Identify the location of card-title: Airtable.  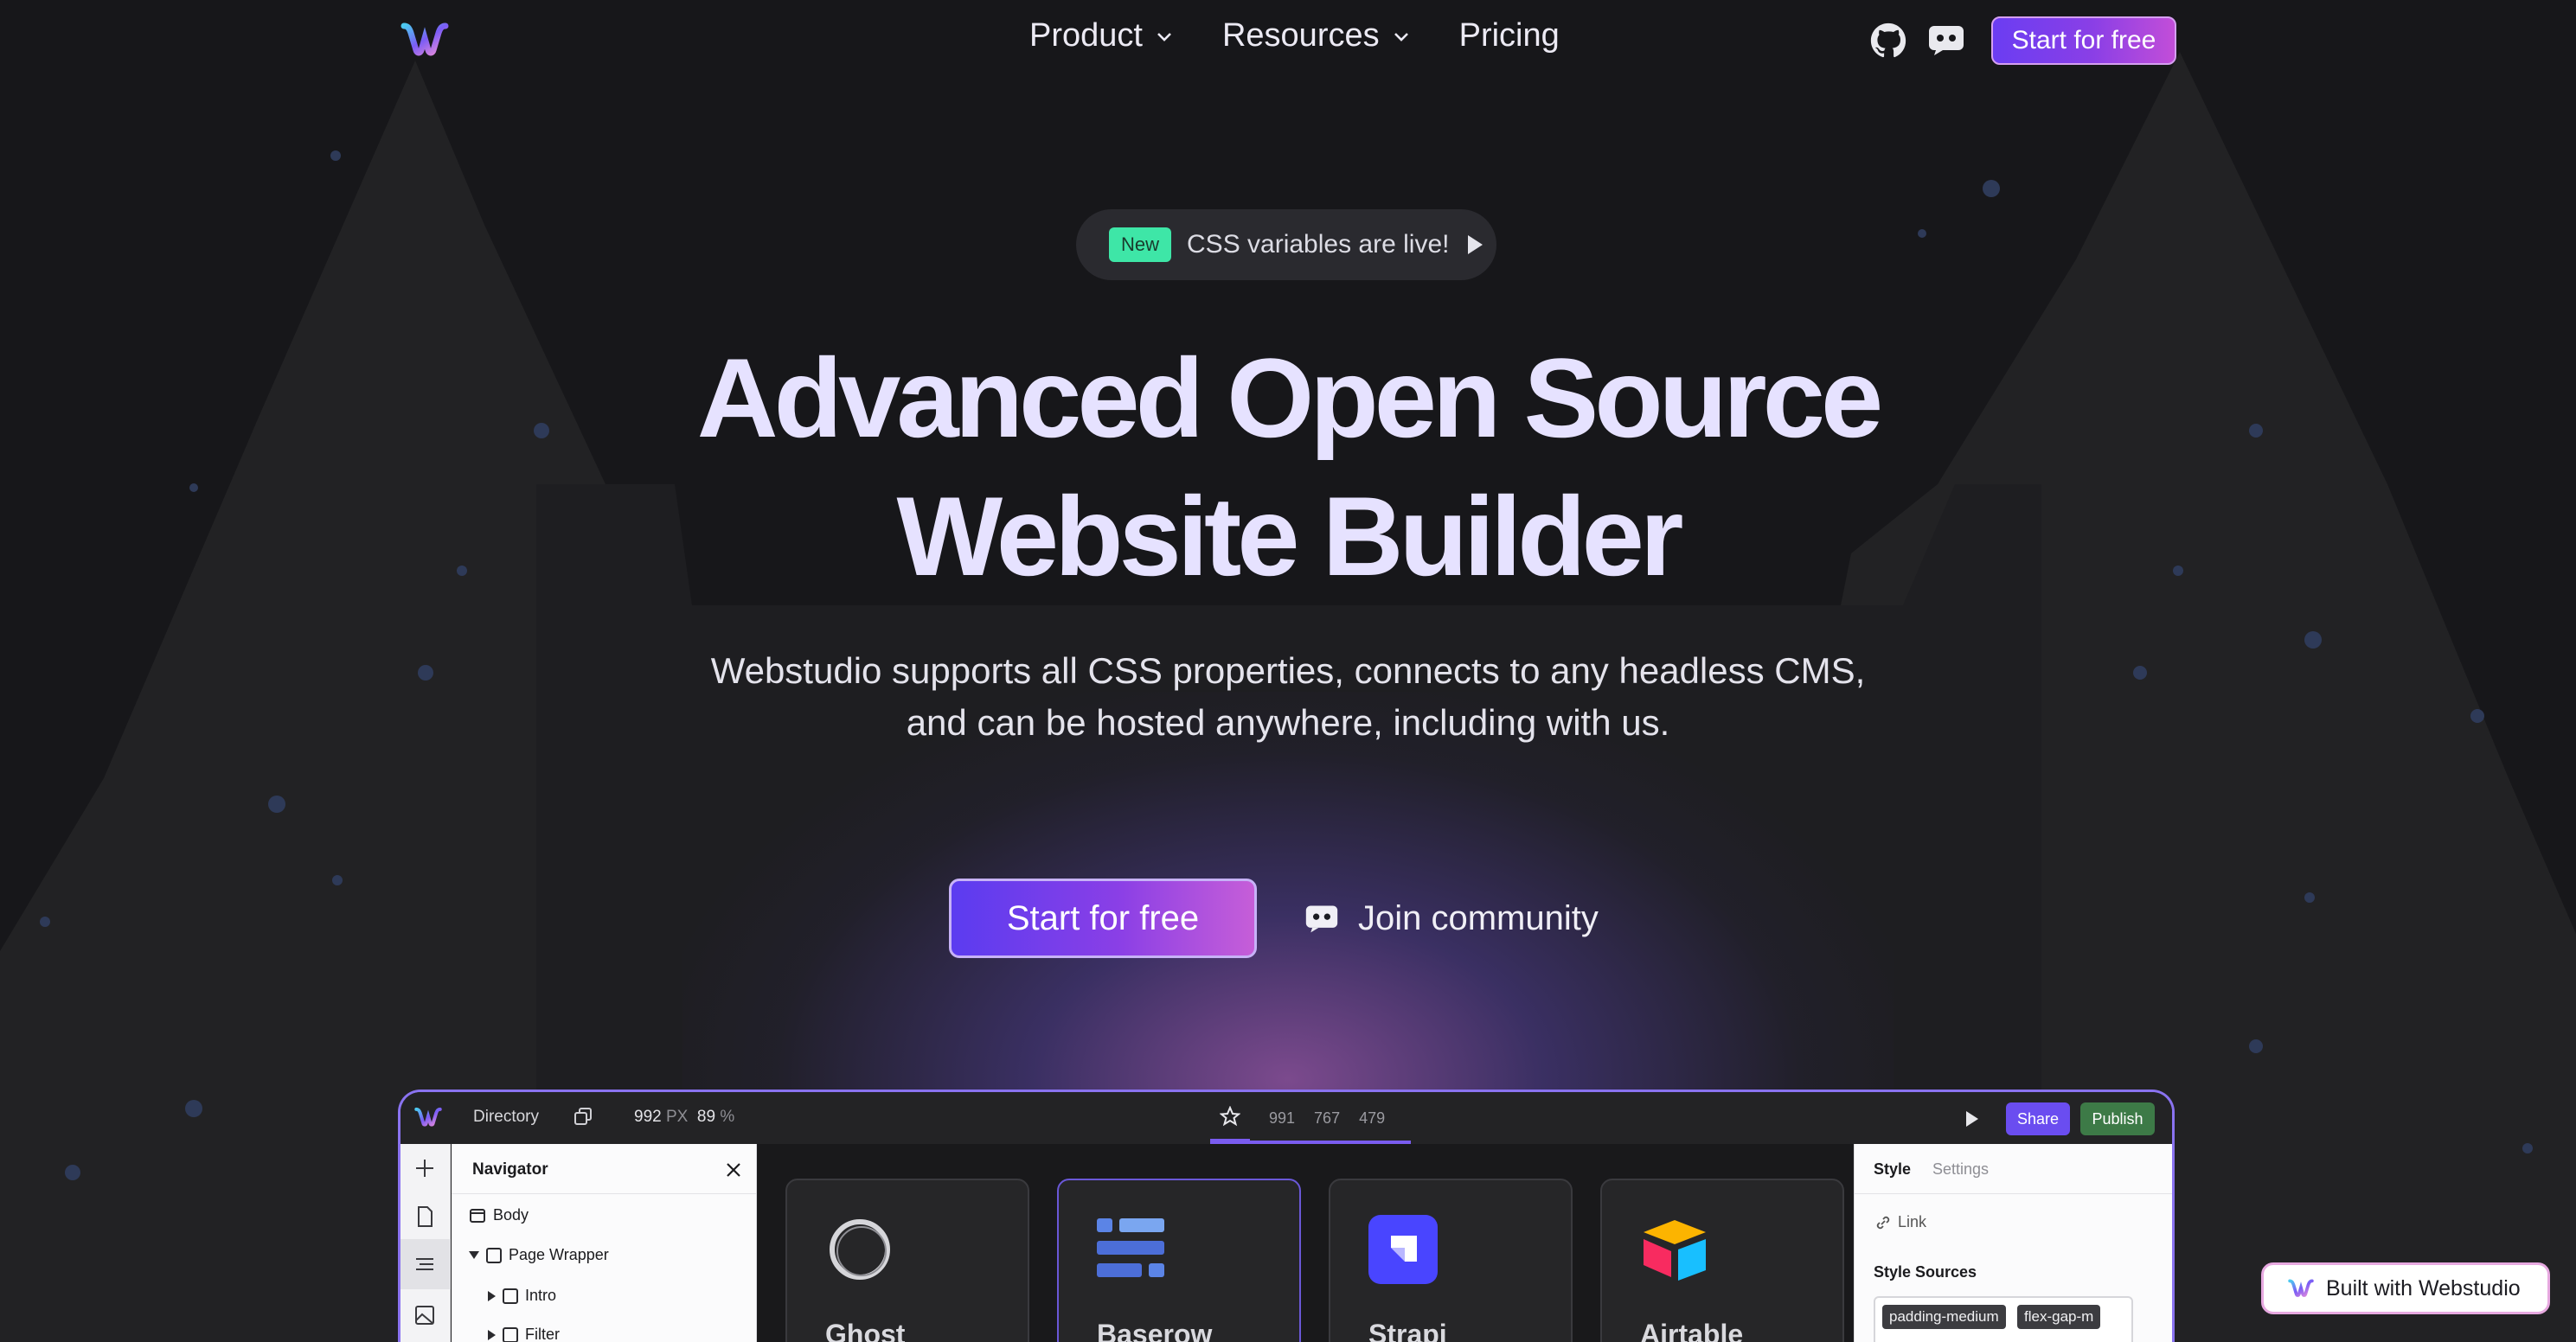
(1692, 1331).